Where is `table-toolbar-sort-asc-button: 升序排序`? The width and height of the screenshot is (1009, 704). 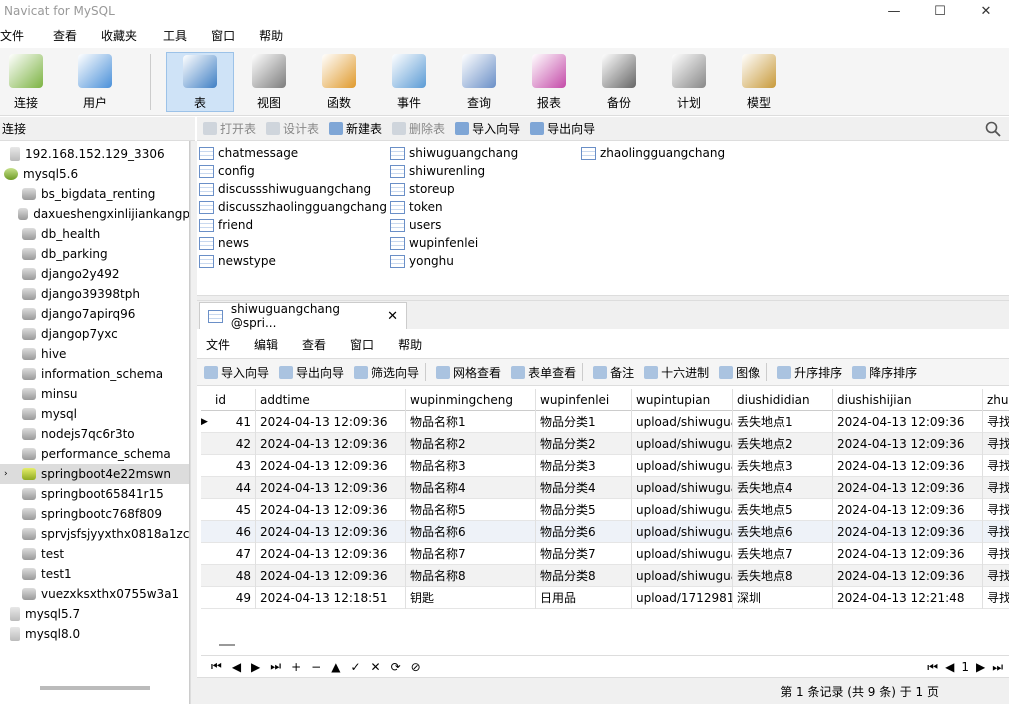 table-toolbar-sort-asc-button: 升序排序 is located at coordinates (809, 372).